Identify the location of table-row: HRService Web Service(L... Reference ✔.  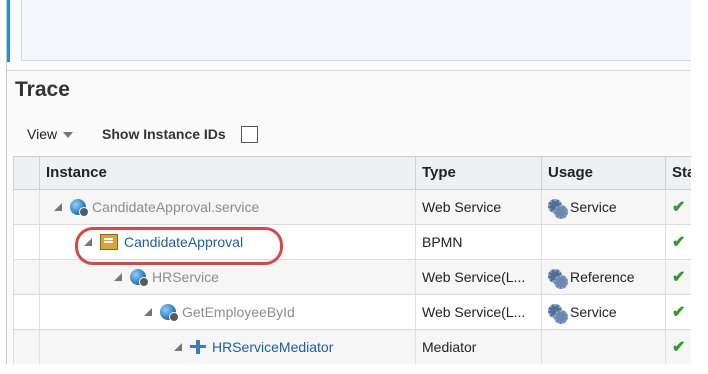
(352, 277).